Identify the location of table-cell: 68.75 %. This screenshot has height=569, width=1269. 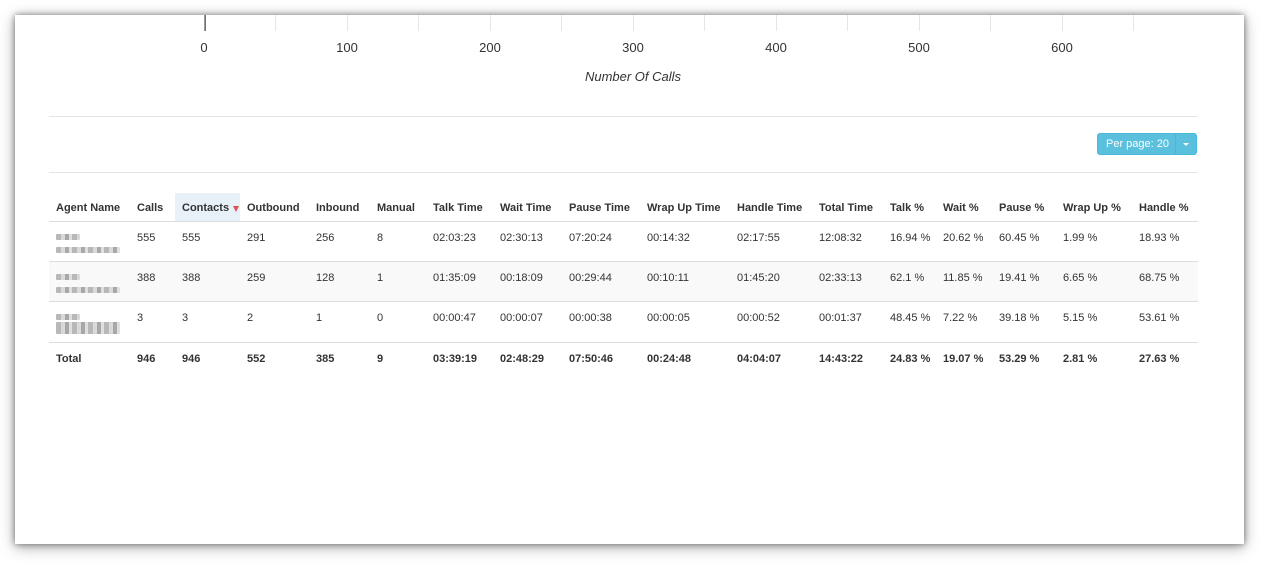
(1165, 281).